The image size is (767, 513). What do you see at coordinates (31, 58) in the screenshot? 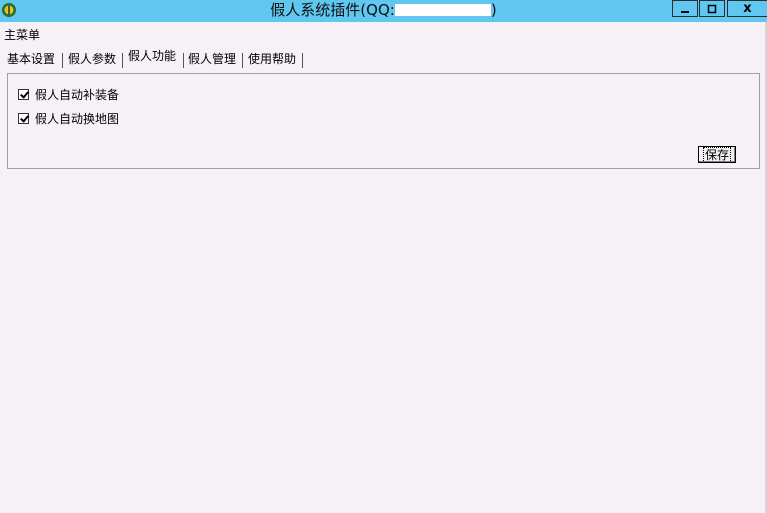
I see `tab-basic-settings: 基本设置` at bounding box center [31, 58].